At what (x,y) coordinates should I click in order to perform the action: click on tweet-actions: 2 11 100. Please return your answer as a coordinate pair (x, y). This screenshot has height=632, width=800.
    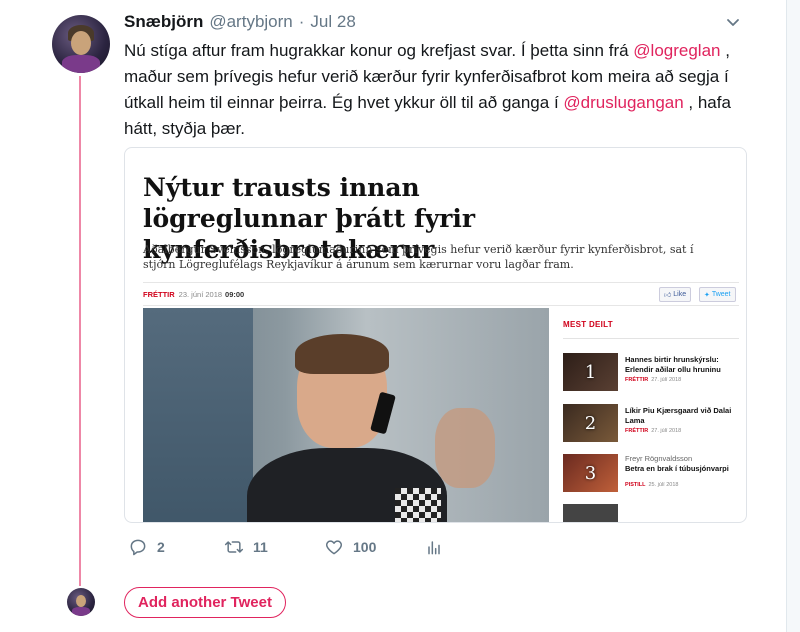
    Looking at the image, I should click on (289, 549).